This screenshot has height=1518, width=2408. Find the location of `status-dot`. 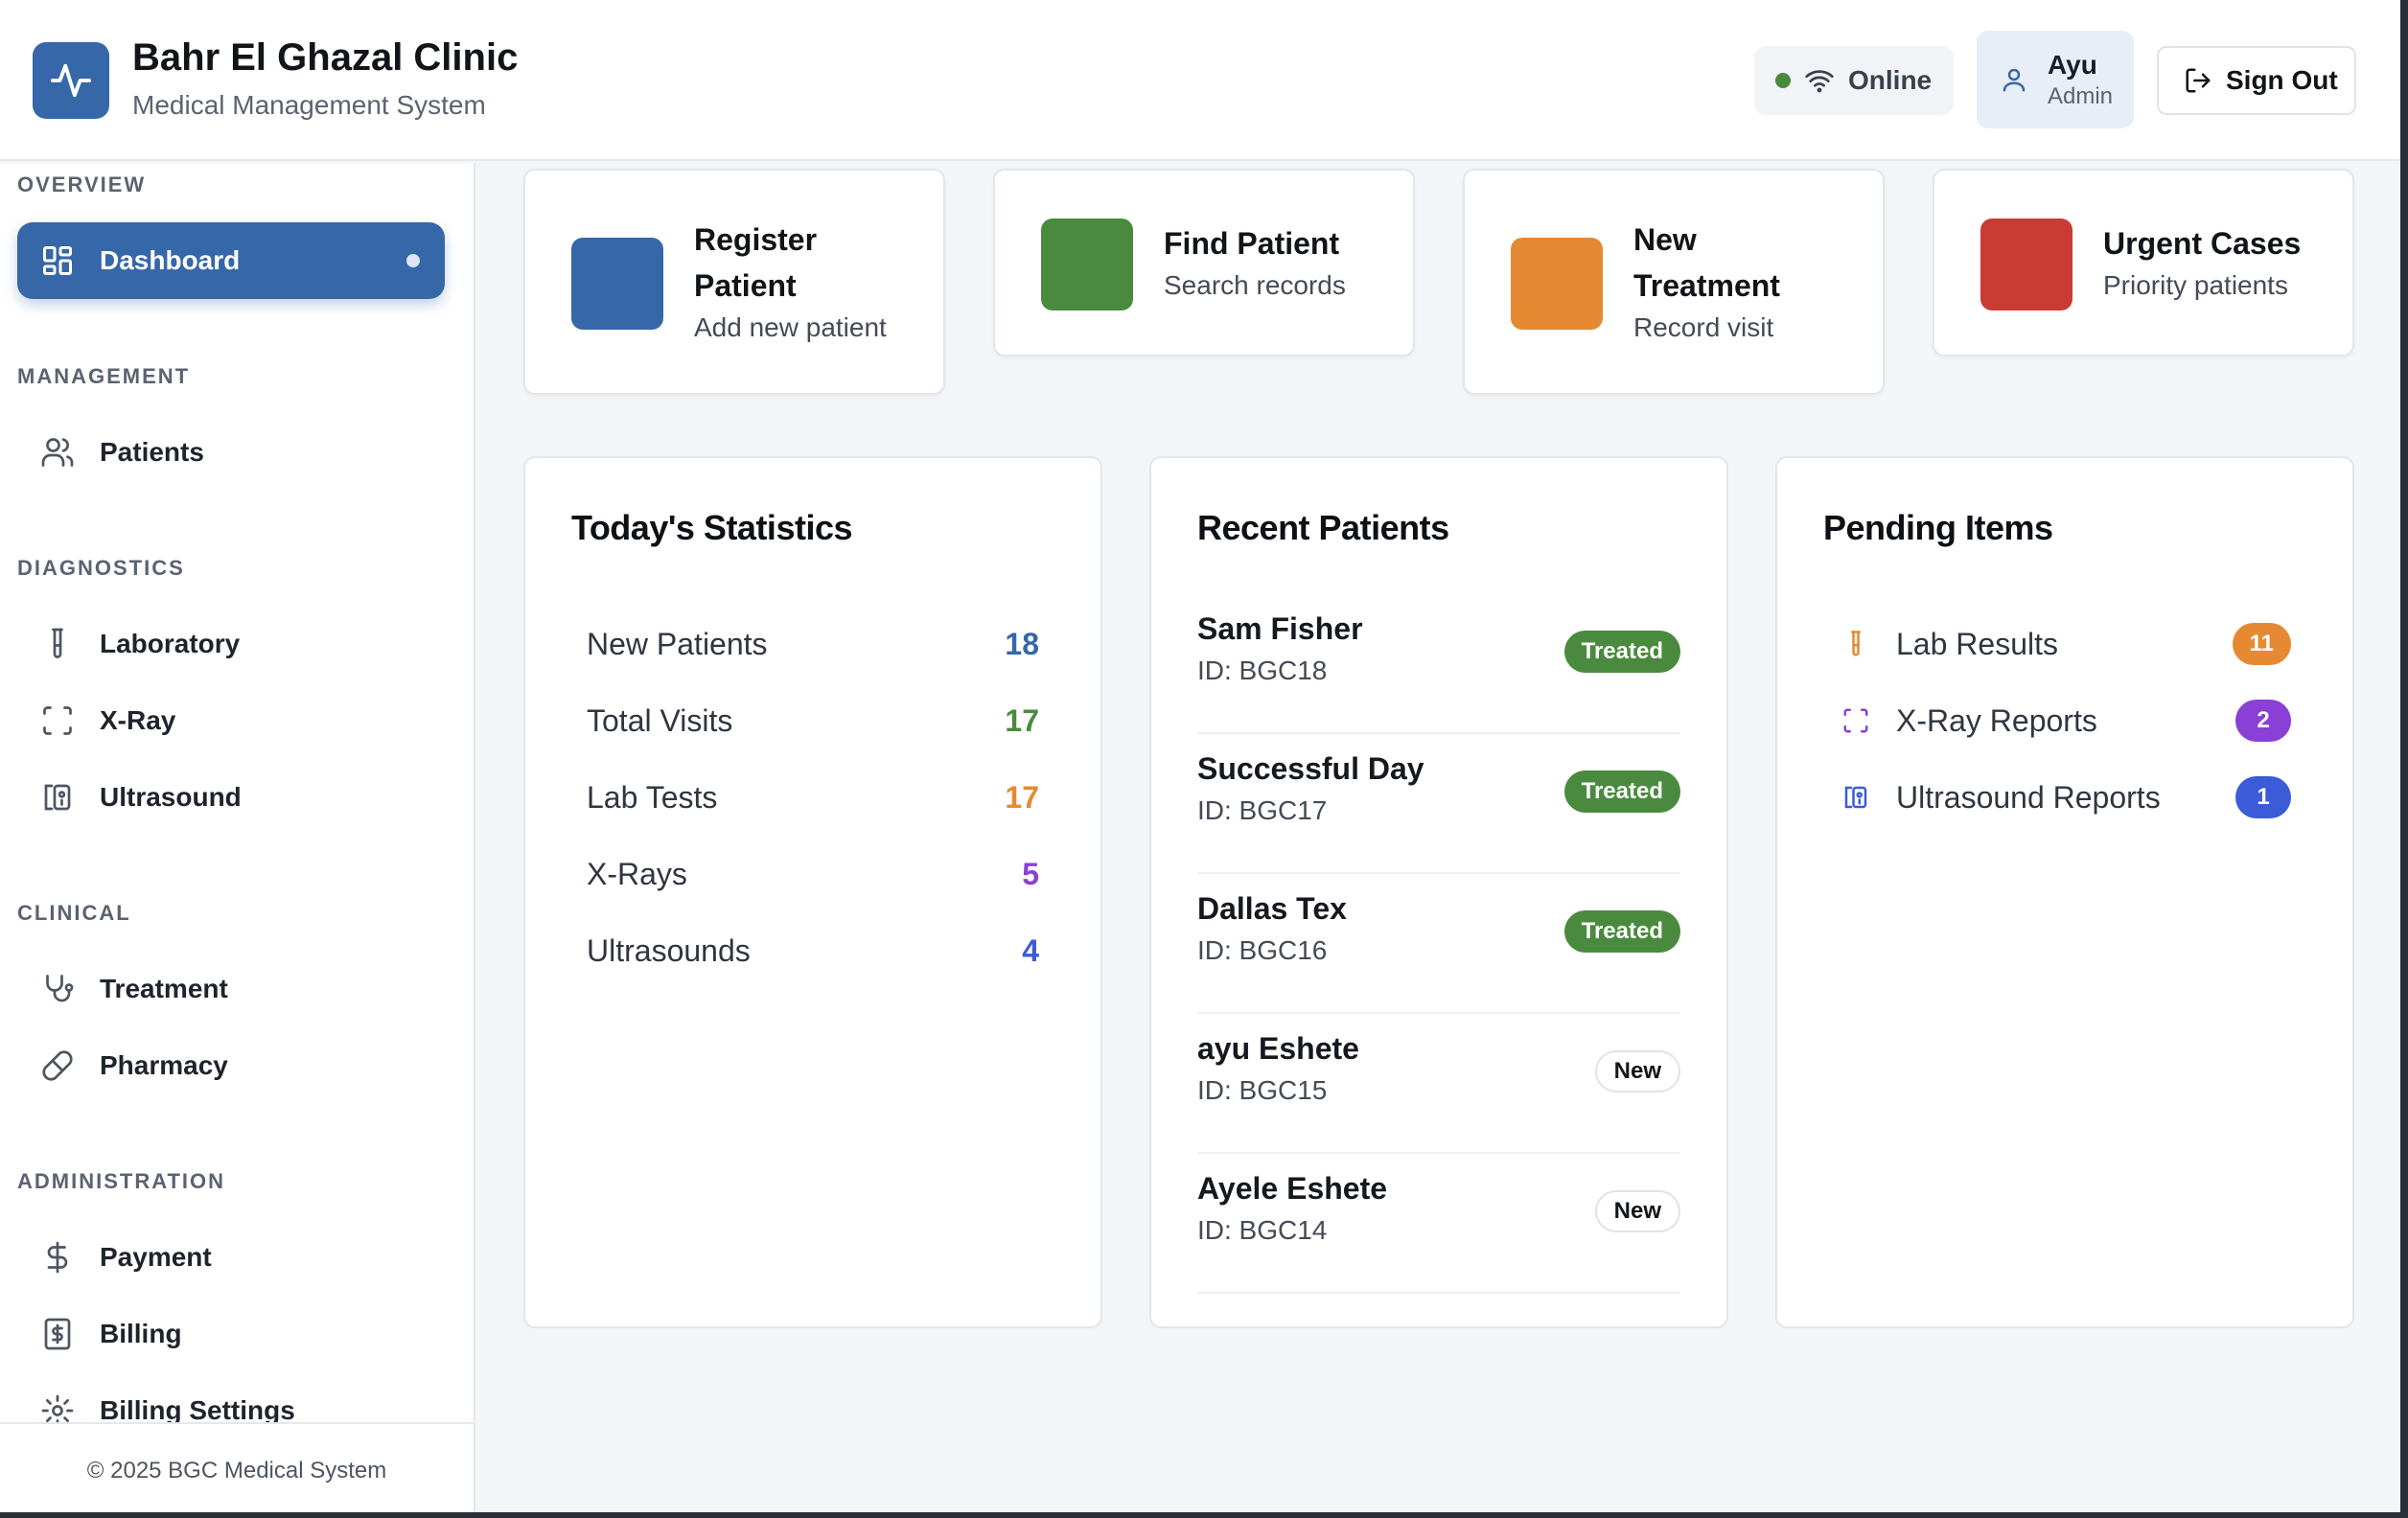

status-dot is located at coordinates (1783, 80).